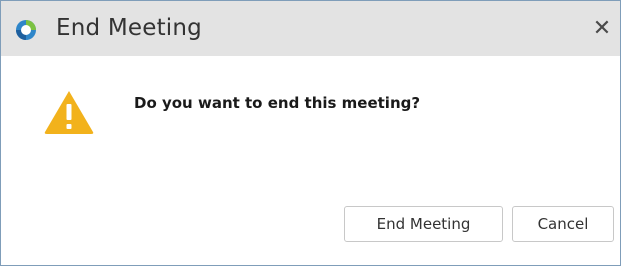 This screenshot has width=621, height=266. I want to click on app-logo-icon, so click(26, 30).